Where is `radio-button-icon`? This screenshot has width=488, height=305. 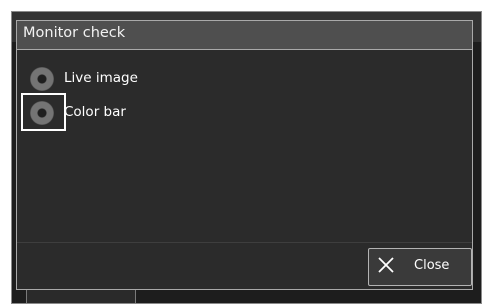
radio-button-icon is located at coordinates (42, 79).